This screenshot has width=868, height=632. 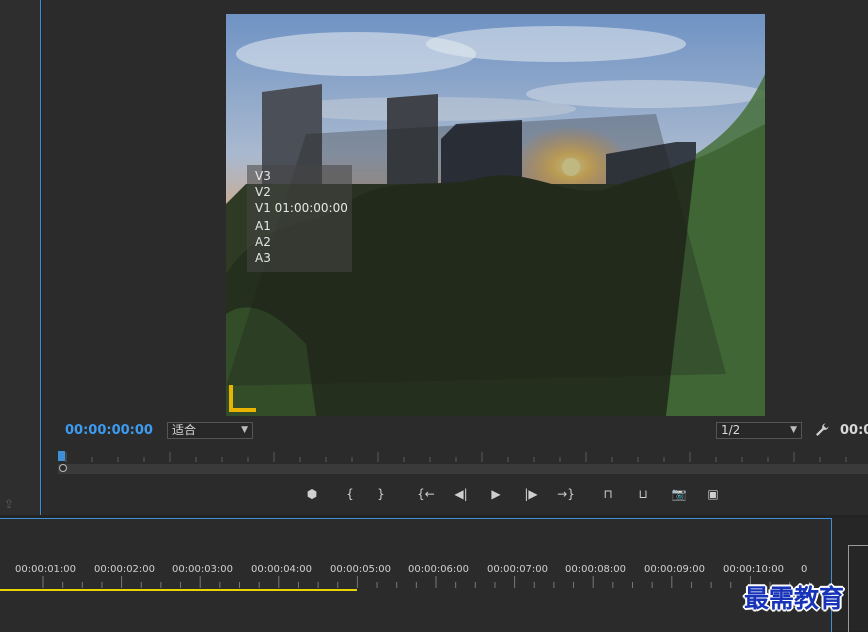 I want to click on wrench-icon, so click(x=822, y=430).